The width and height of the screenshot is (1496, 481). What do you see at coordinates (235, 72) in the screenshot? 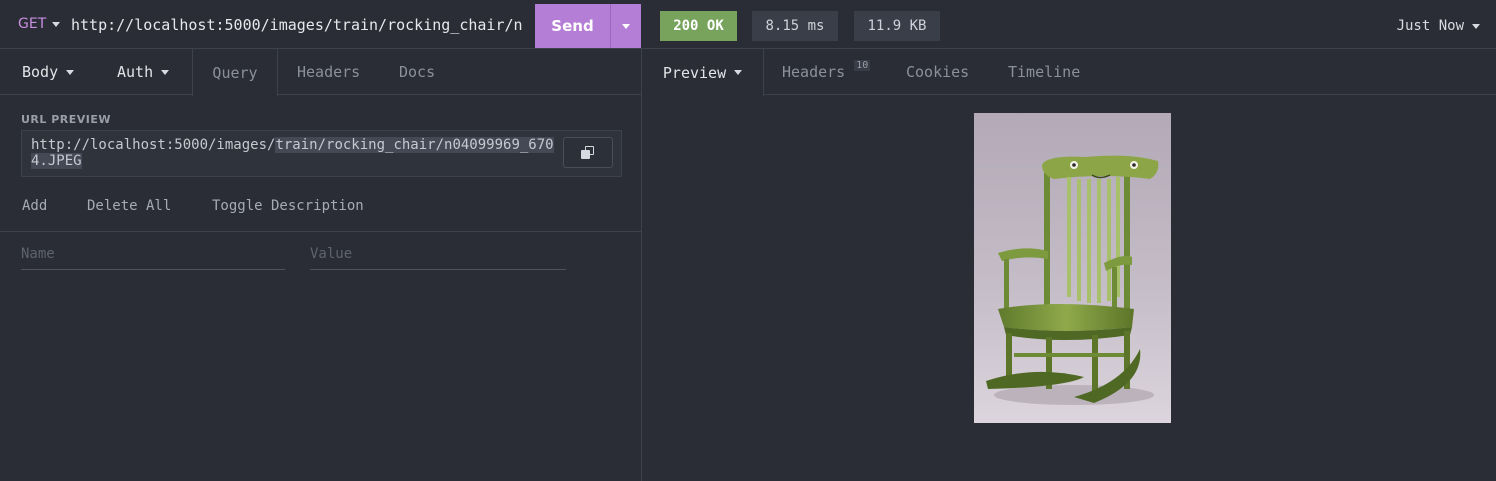
I see `tab-query: Query` at bounding box center [235, 72].